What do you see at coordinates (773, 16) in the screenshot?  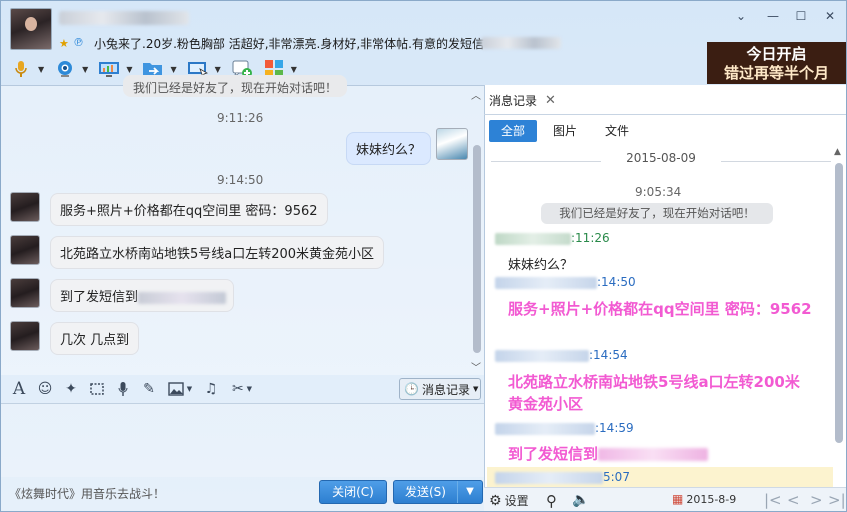 I see `minimize-icon: —` at bounding box center [773, 16].